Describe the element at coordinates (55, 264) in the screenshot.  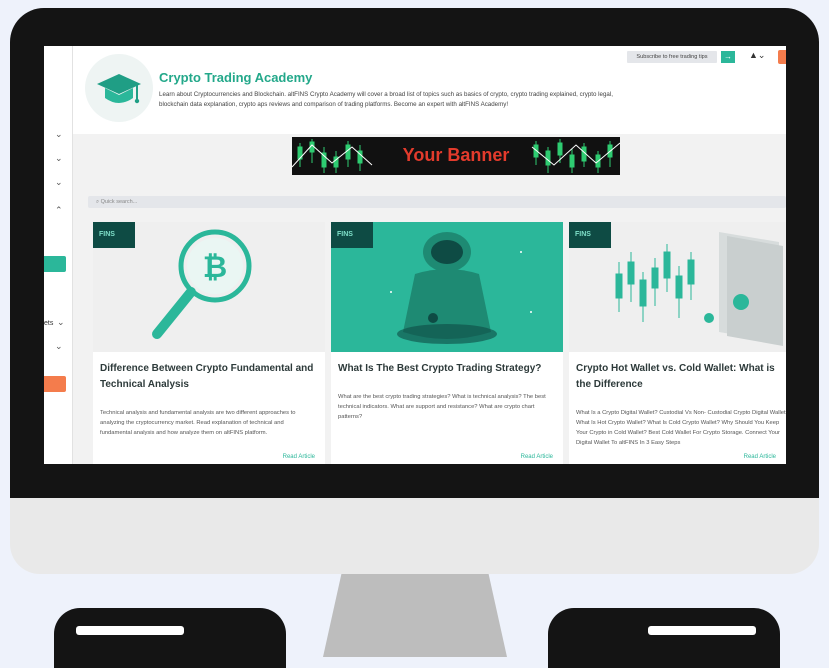
I see `sidebar-green-button` at that location.